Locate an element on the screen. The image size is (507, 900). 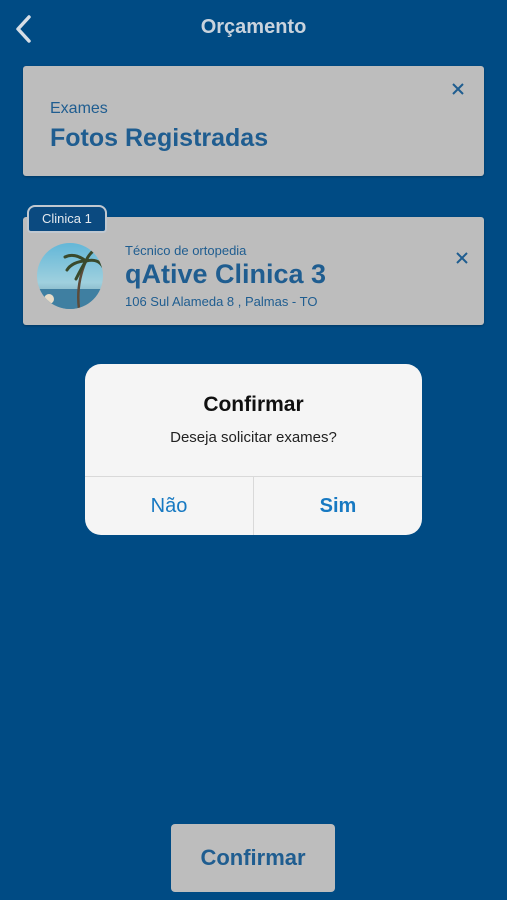
clinic-address: 106 Sul Alameda 8 , Palmas - TO is located at coordinates (221, 301).